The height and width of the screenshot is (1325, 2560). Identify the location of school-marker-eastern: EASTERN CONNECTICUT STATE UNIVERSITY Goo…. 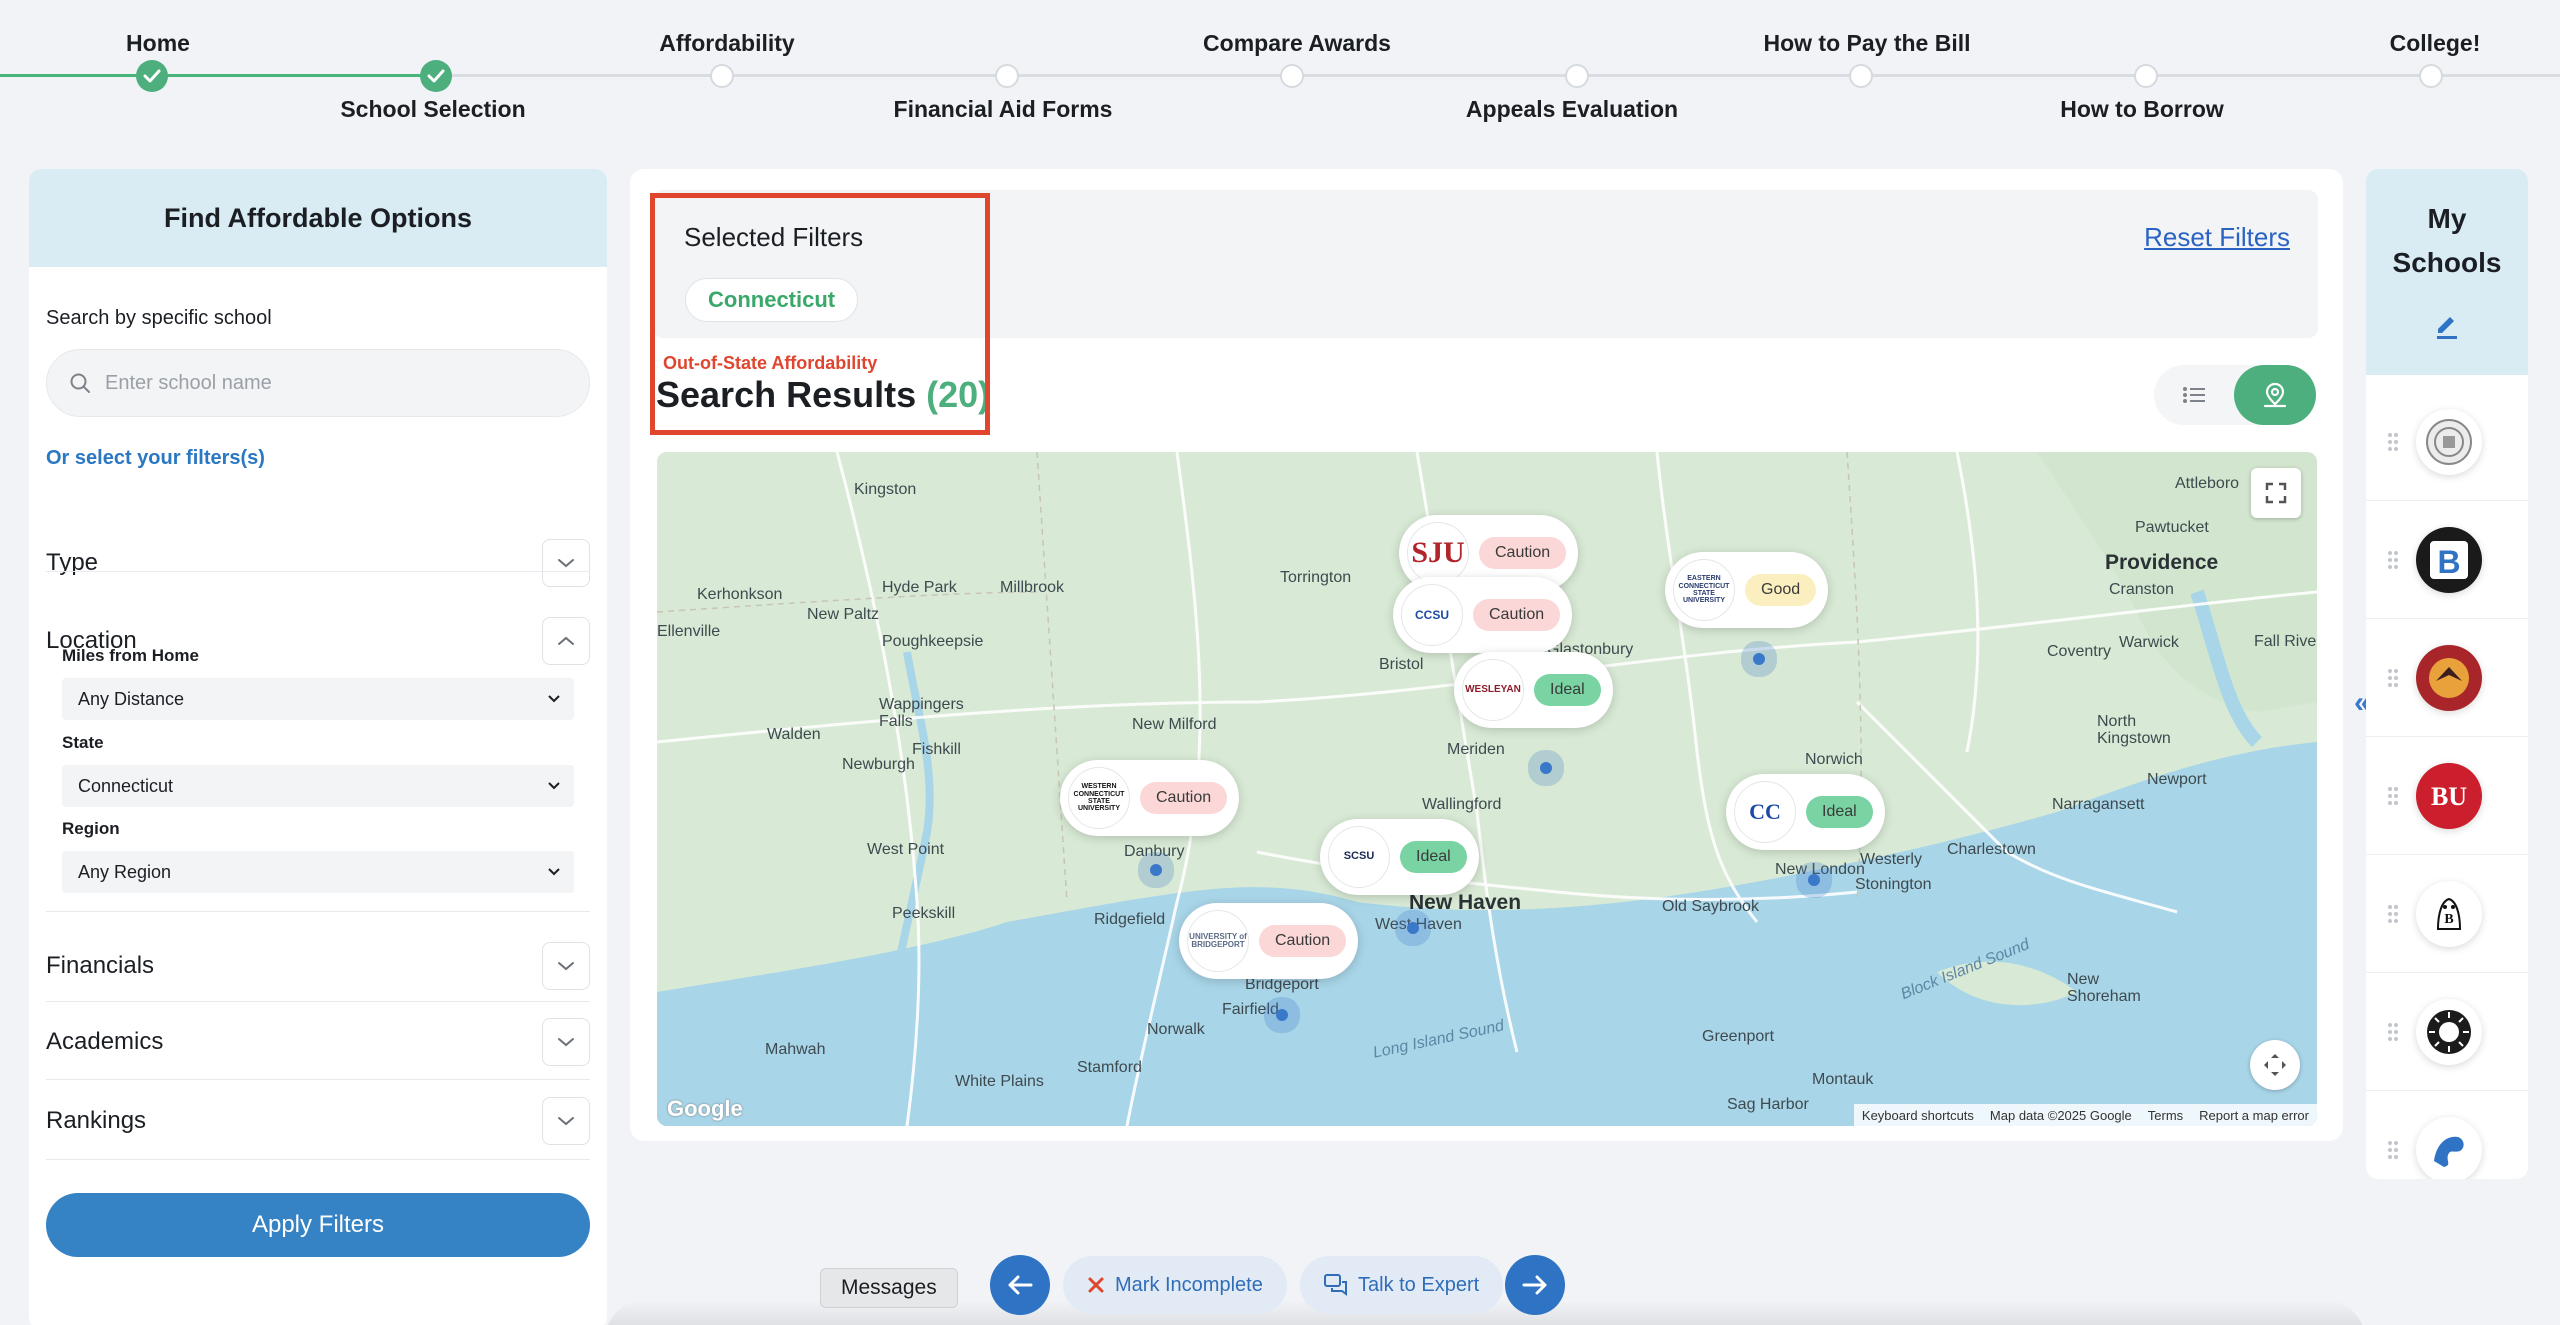
(1747, 590).